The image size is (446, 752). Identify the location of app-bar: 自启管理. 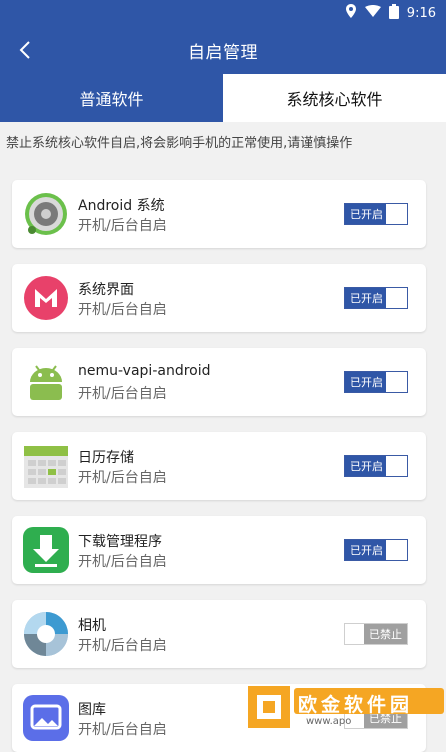
(223, 50).